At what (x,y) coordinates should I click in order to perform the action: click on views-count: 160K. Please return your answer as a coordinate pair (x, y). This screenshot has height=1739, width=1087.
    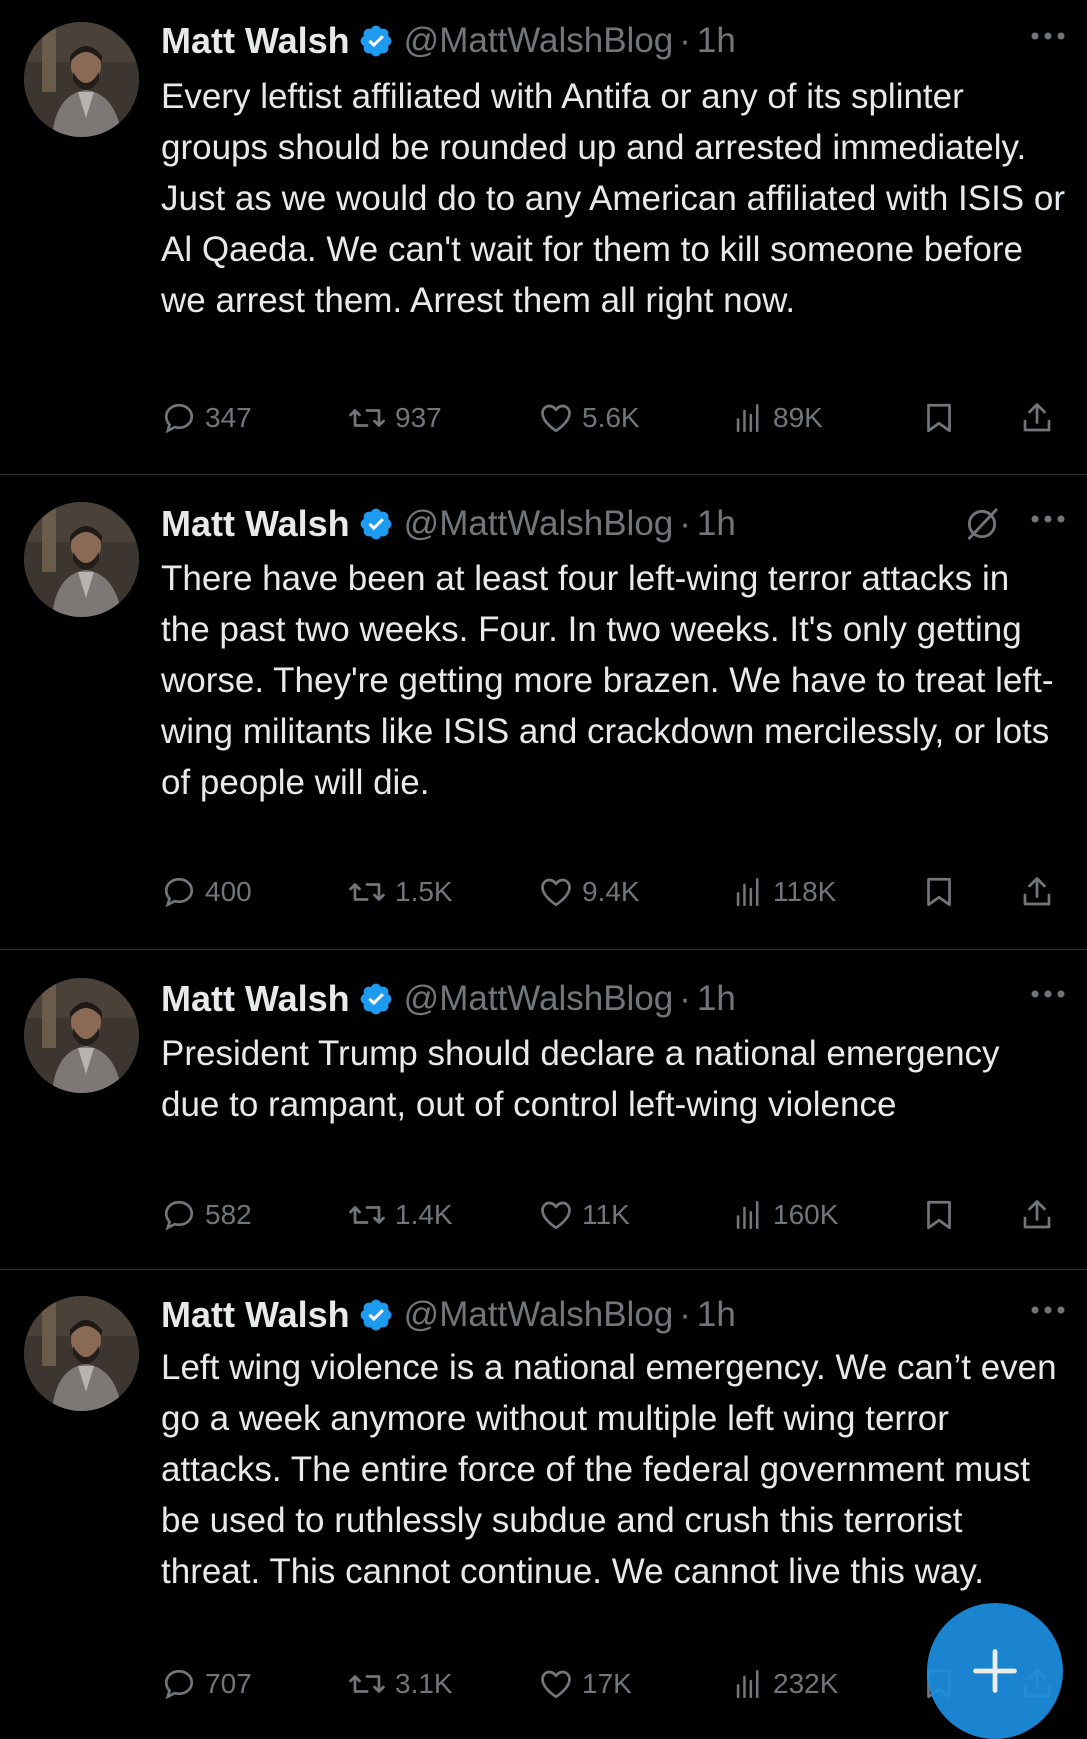
    Looking at the image, I should click on (806, 1214).